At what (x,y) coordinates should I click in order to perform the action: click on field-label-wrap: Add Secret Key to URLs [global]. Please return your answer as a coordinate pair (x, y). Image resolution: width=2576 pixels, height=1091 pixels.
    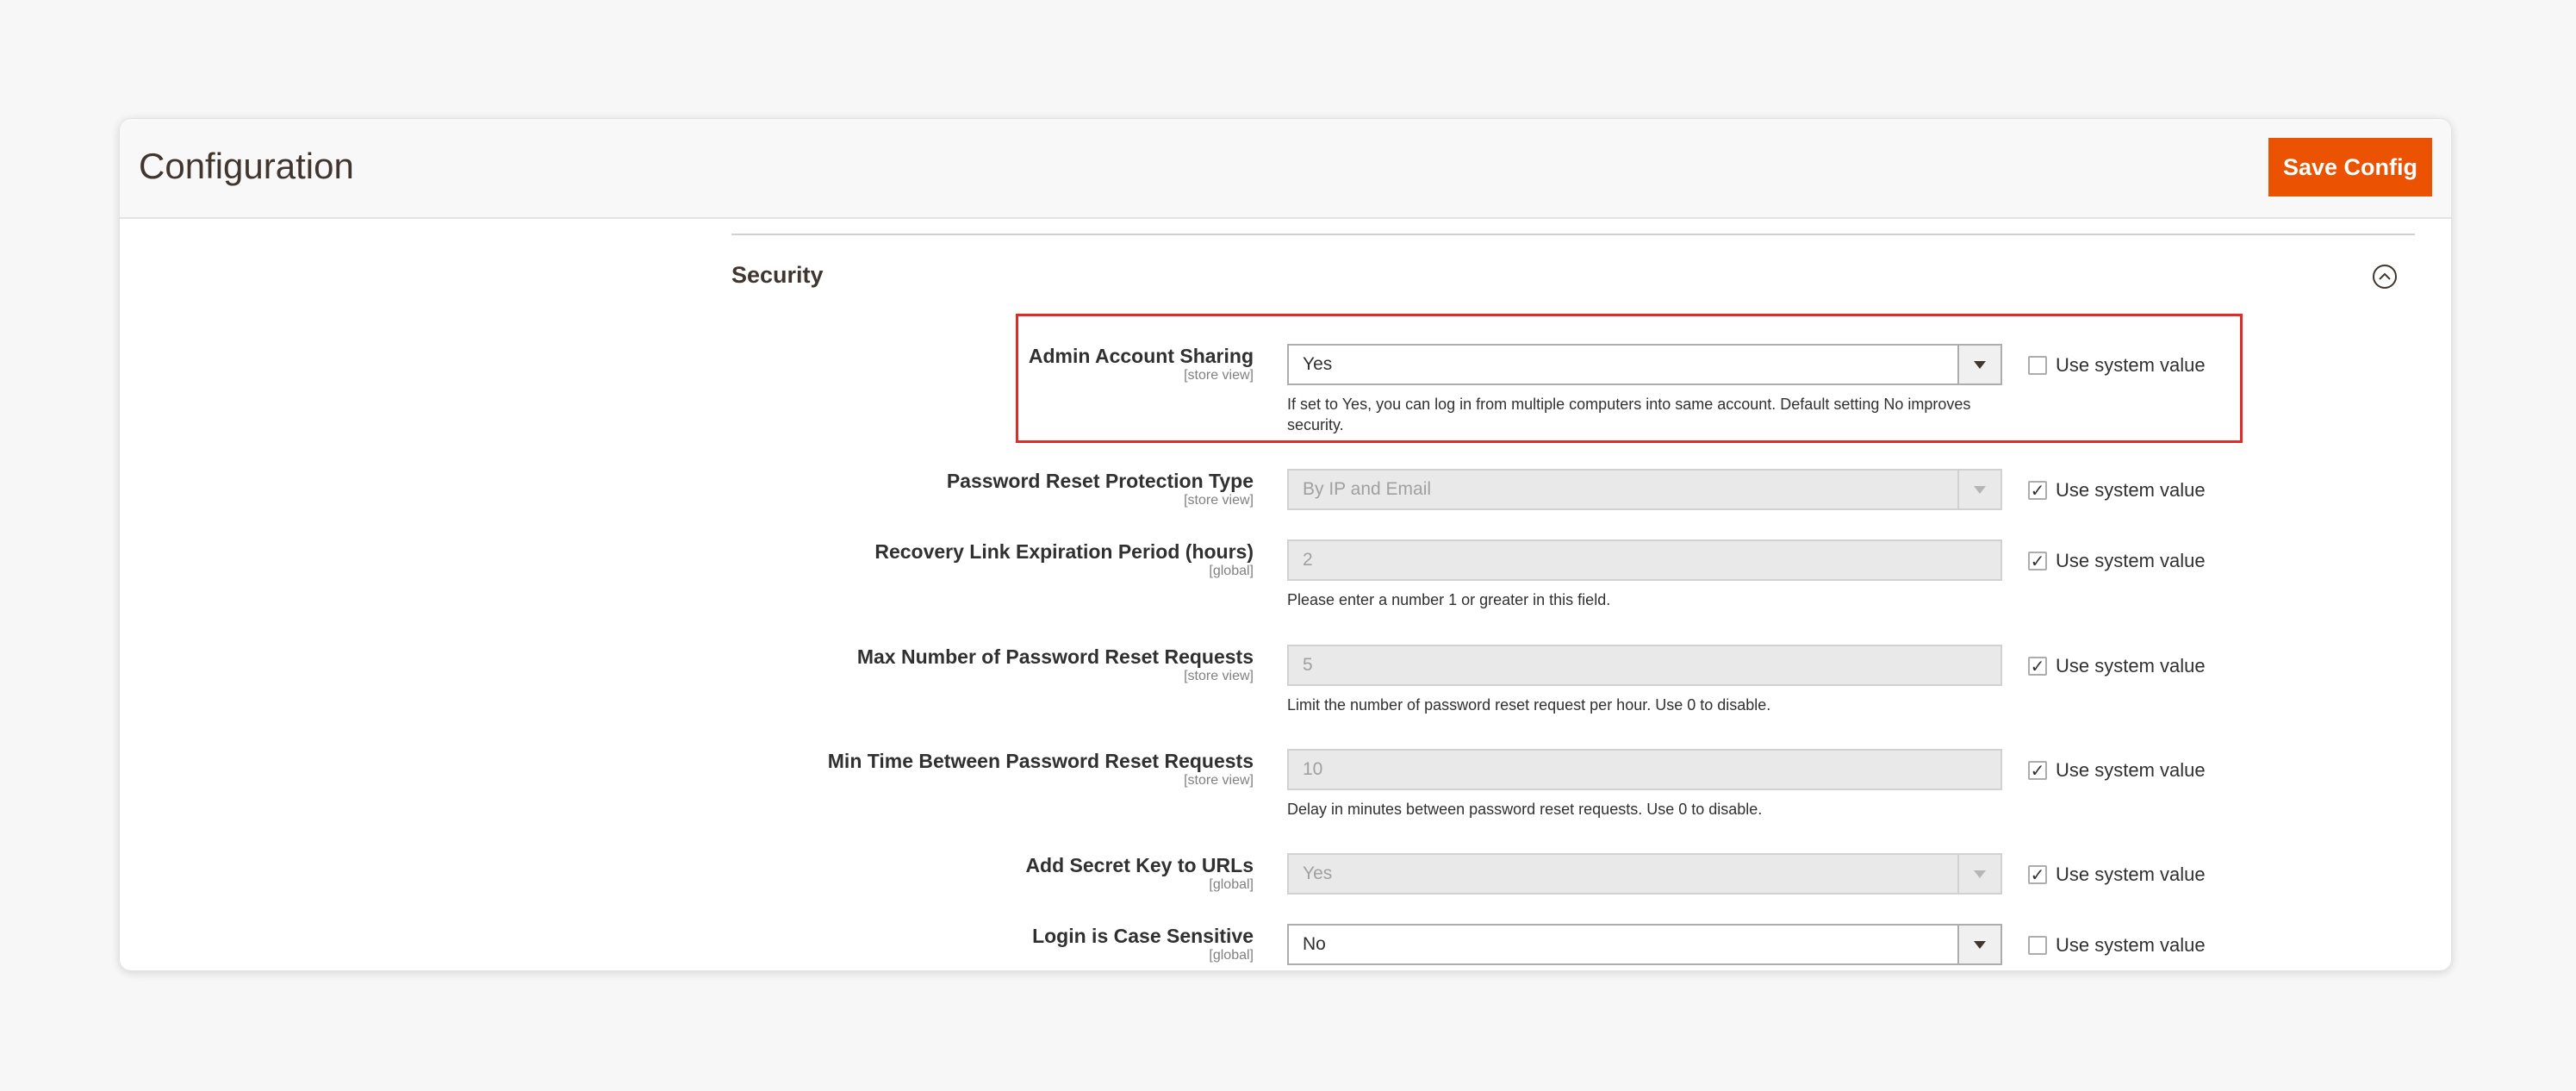
    Looking at the image, I should click on (1140, 873).